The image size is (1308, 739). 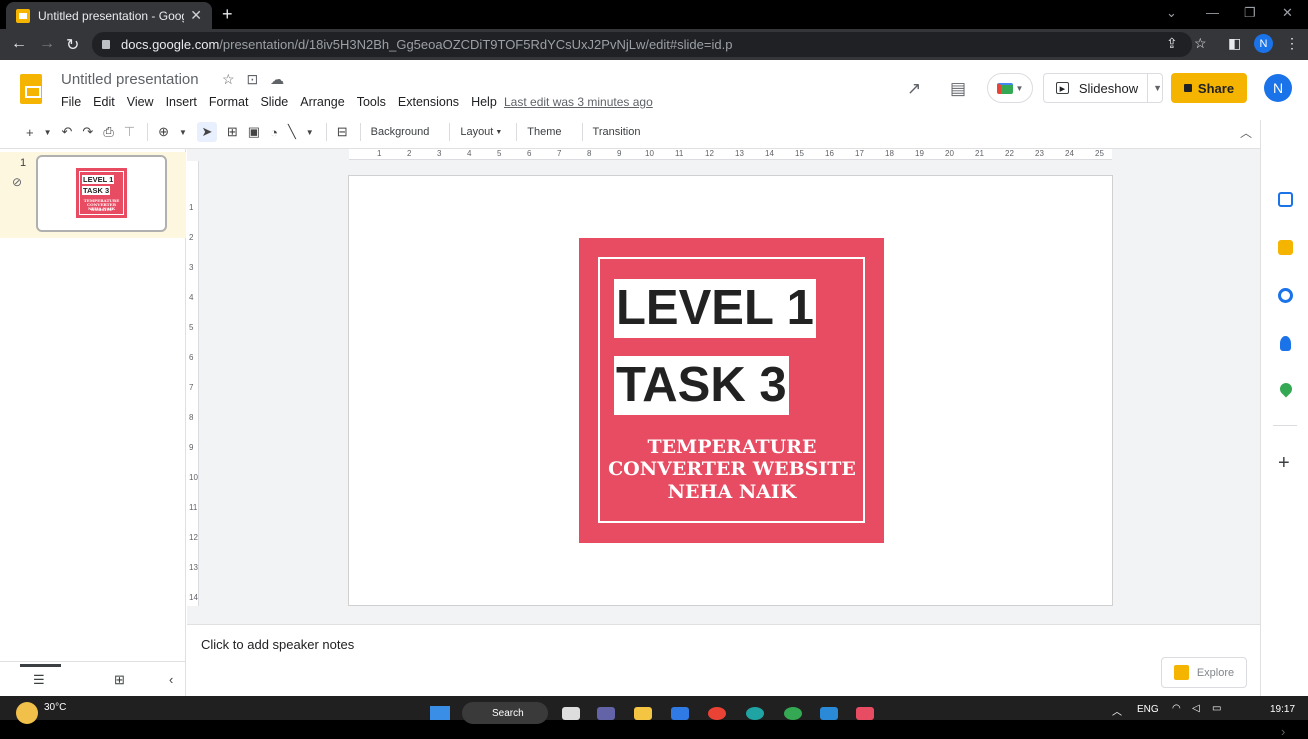 I want to click on chat-icon, so click(x=606, y=713).